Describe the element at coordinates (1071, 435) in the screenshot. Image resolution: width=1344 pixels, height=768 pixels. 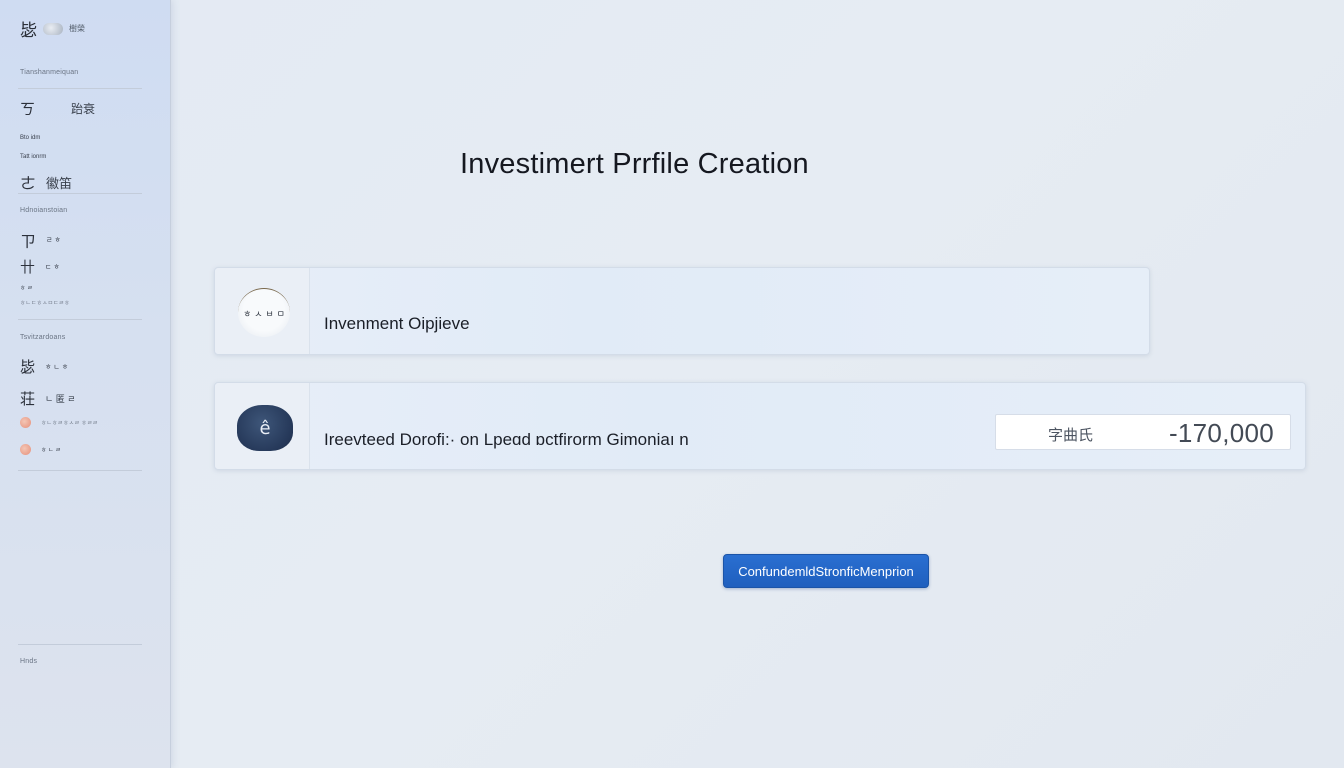
I see `amount-prefix: 字曲氏` at that location.